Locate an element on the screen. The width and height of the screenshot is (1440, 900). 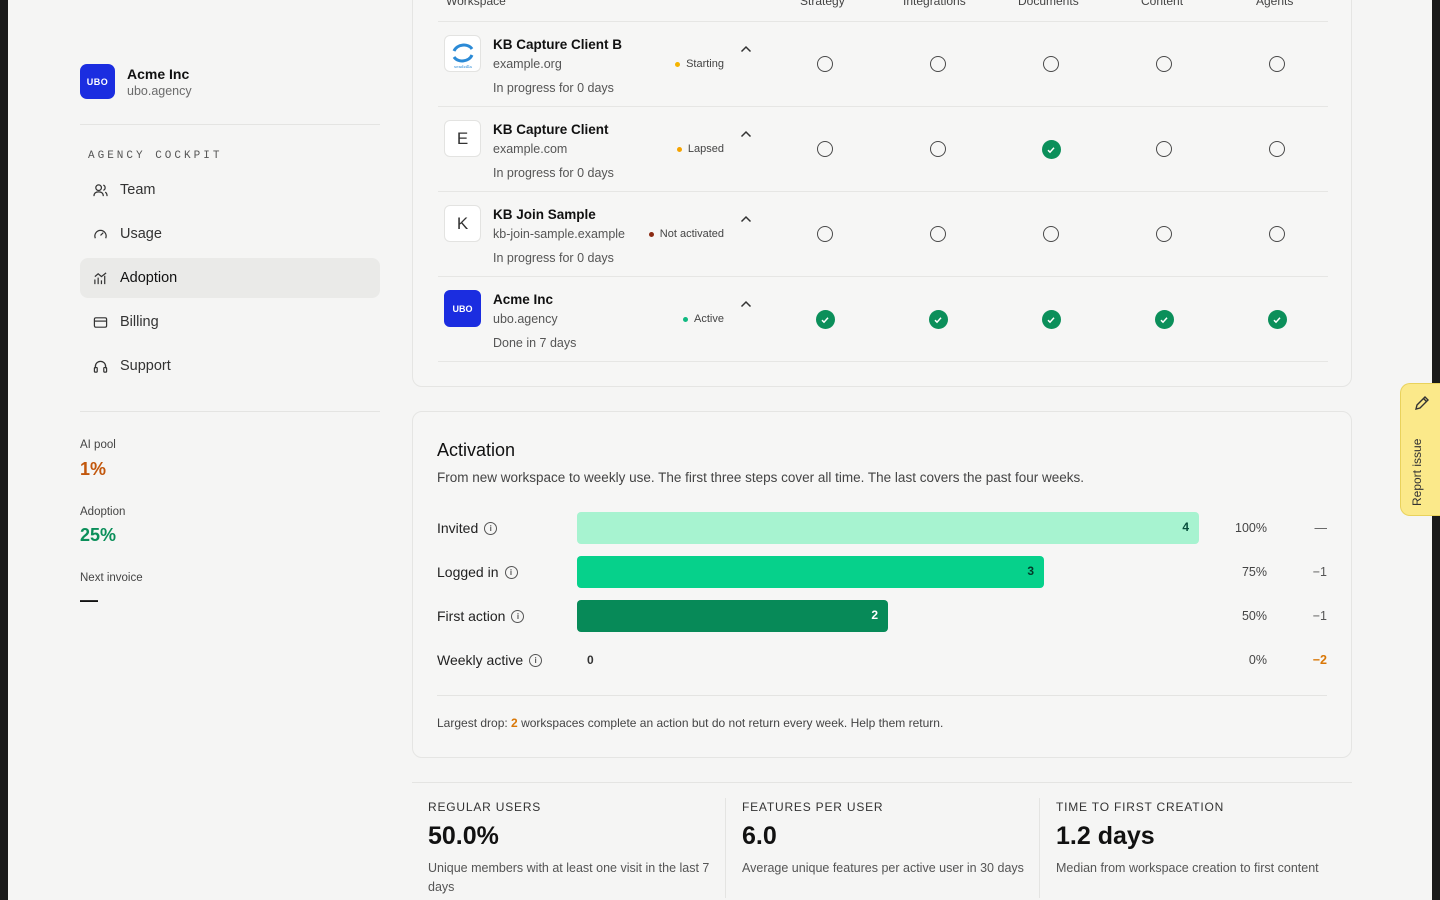
funnel-bar-count: 3 is located at coordinates (1030, 571).